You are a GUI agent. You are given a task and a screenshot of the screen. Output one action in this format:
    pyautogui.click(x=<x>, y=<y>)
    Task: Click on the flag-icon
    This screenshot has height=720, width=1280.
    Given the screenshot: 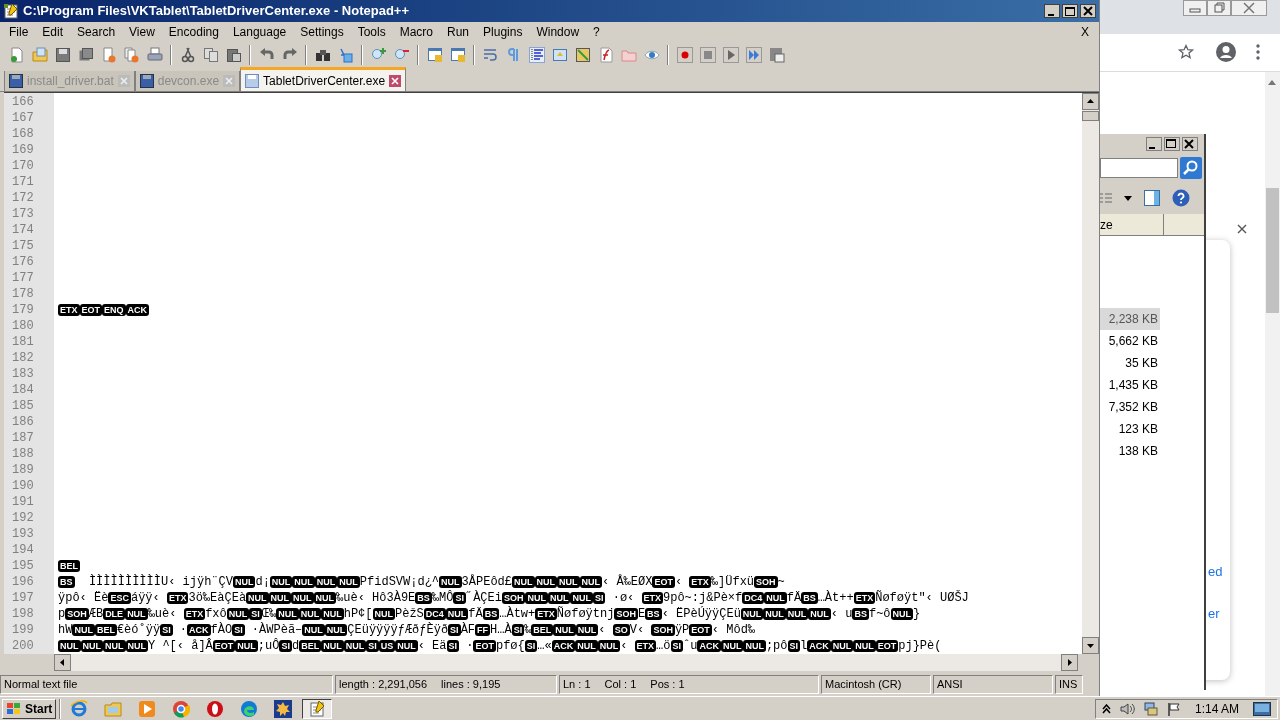 What is the action you would take?
    pyautogui.click(x=1173, y=708)
    